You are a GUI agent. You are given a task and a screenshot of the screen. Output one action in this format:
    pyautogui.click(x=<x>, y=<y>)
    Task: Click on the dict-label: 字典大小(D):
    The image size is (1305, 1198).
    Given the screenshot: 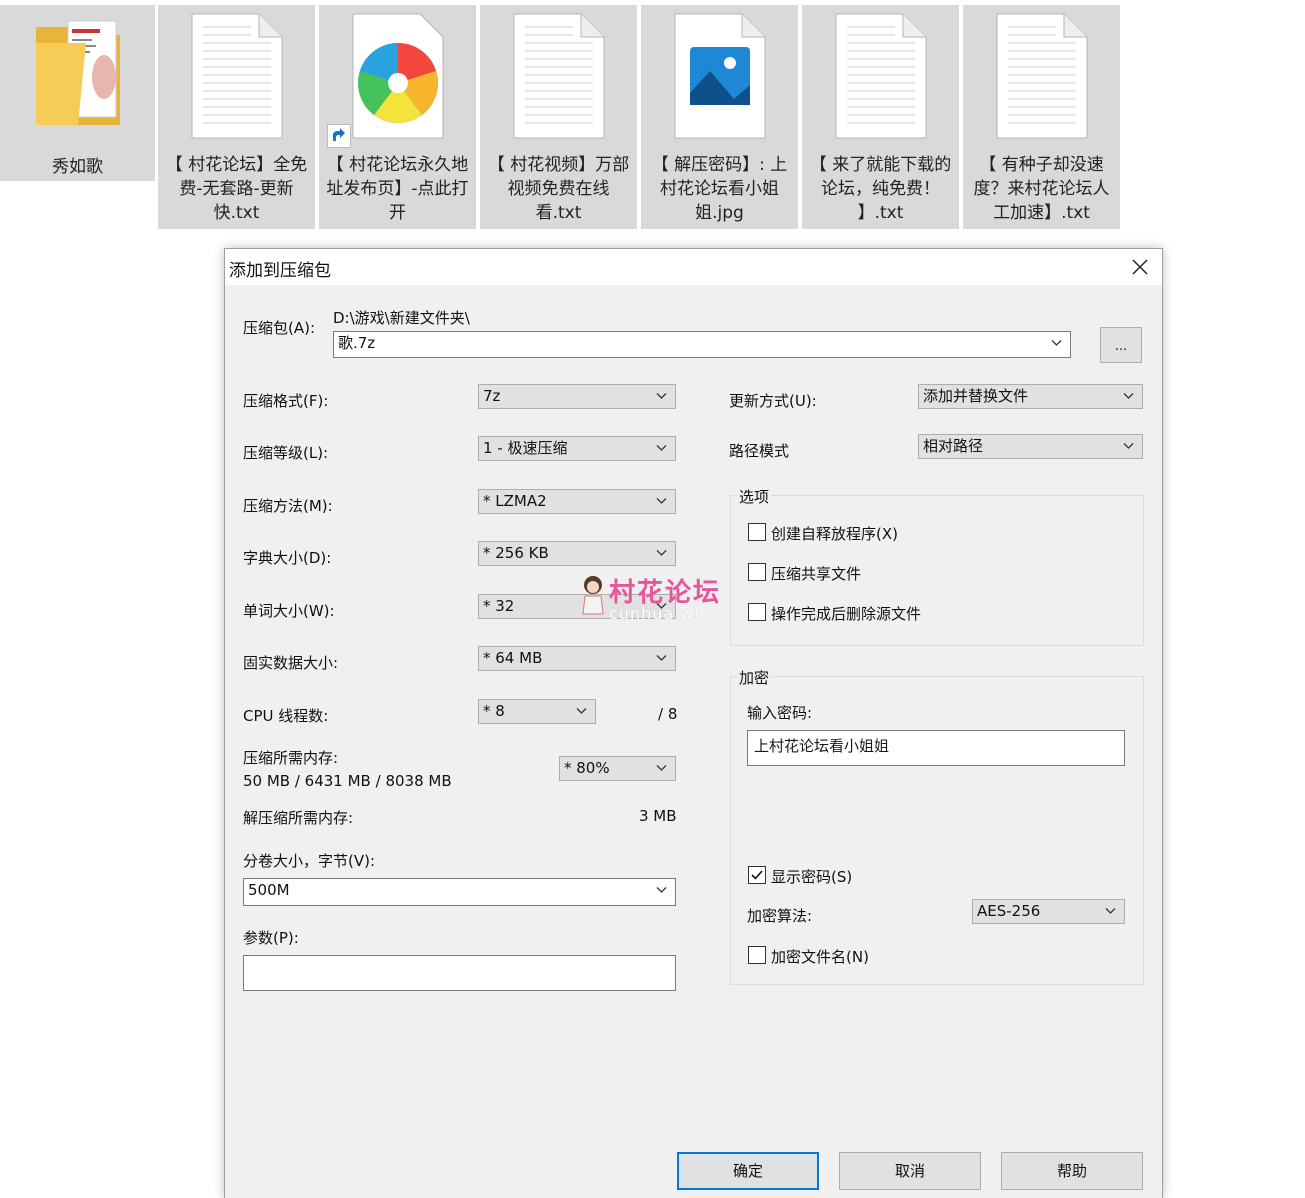 What is the action you would take?
    pyautogui.click(x=287, y=558)
    